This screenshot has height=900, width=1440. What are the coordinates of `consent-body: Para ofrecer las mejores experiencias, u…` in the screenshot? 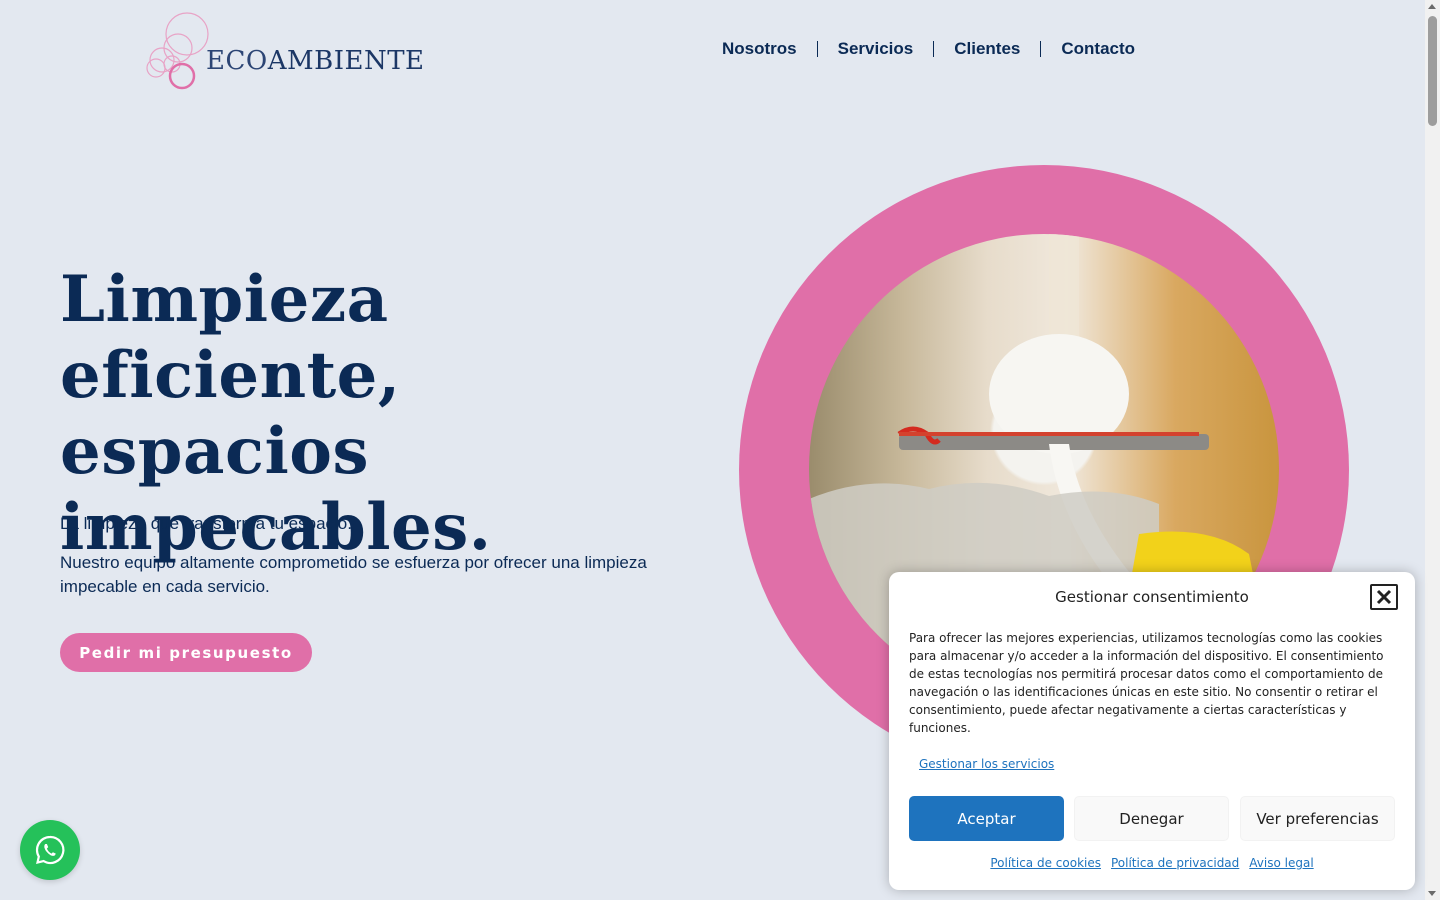 It's located at (1146, 683).